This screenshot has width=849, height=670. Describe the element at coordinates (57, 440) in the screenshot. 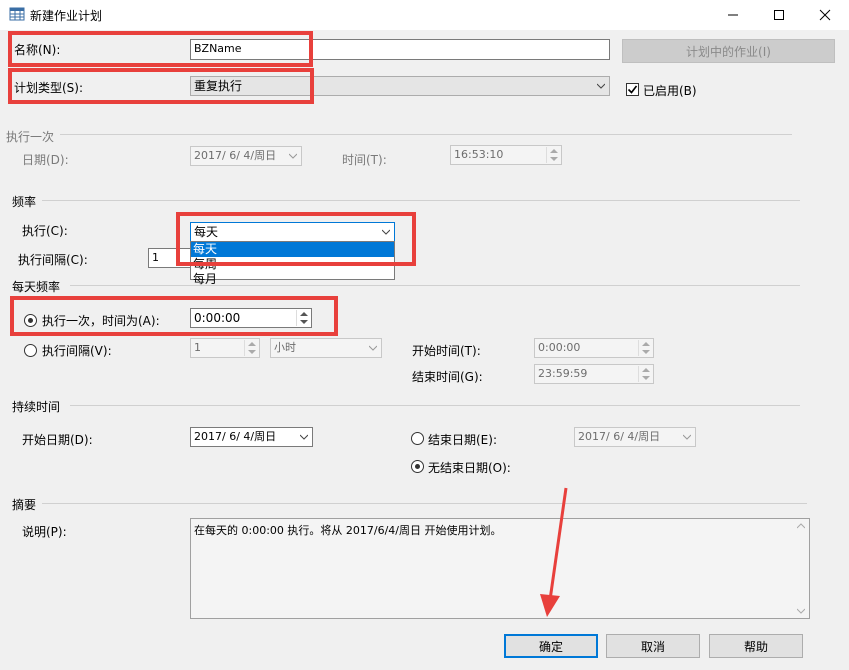

I see `start-date-label: 开始日期(D):` at that location.